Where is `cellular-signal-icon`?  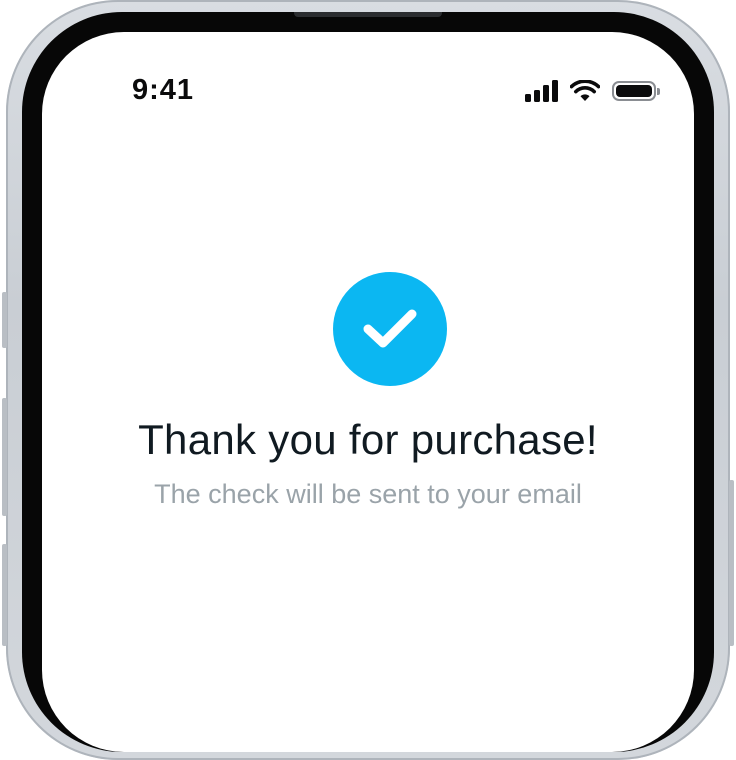 cellular-signal-icon is located at coordinates (541, 91).